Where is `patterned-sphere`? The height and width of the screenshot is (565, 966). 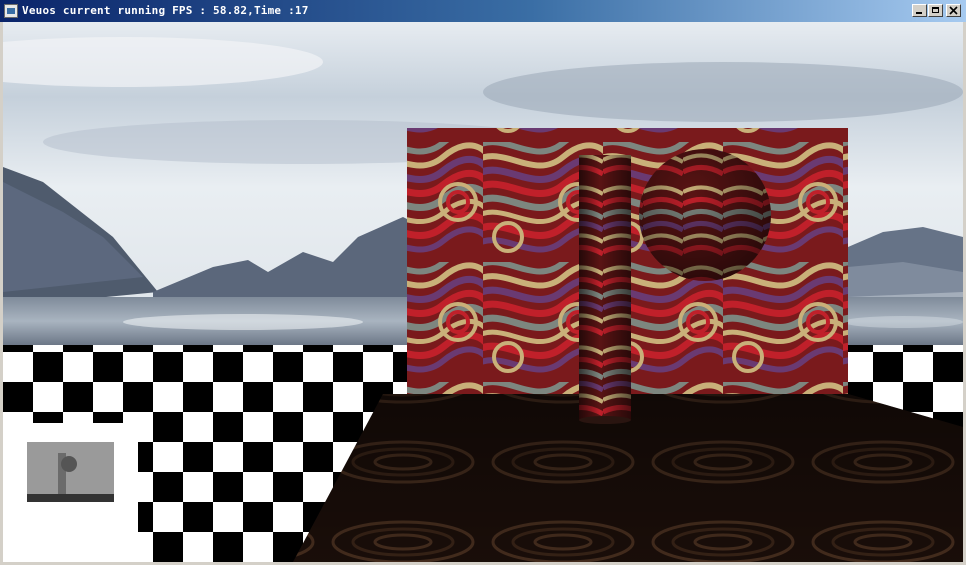
patterned-sphere is located at coordinates (705, 215).